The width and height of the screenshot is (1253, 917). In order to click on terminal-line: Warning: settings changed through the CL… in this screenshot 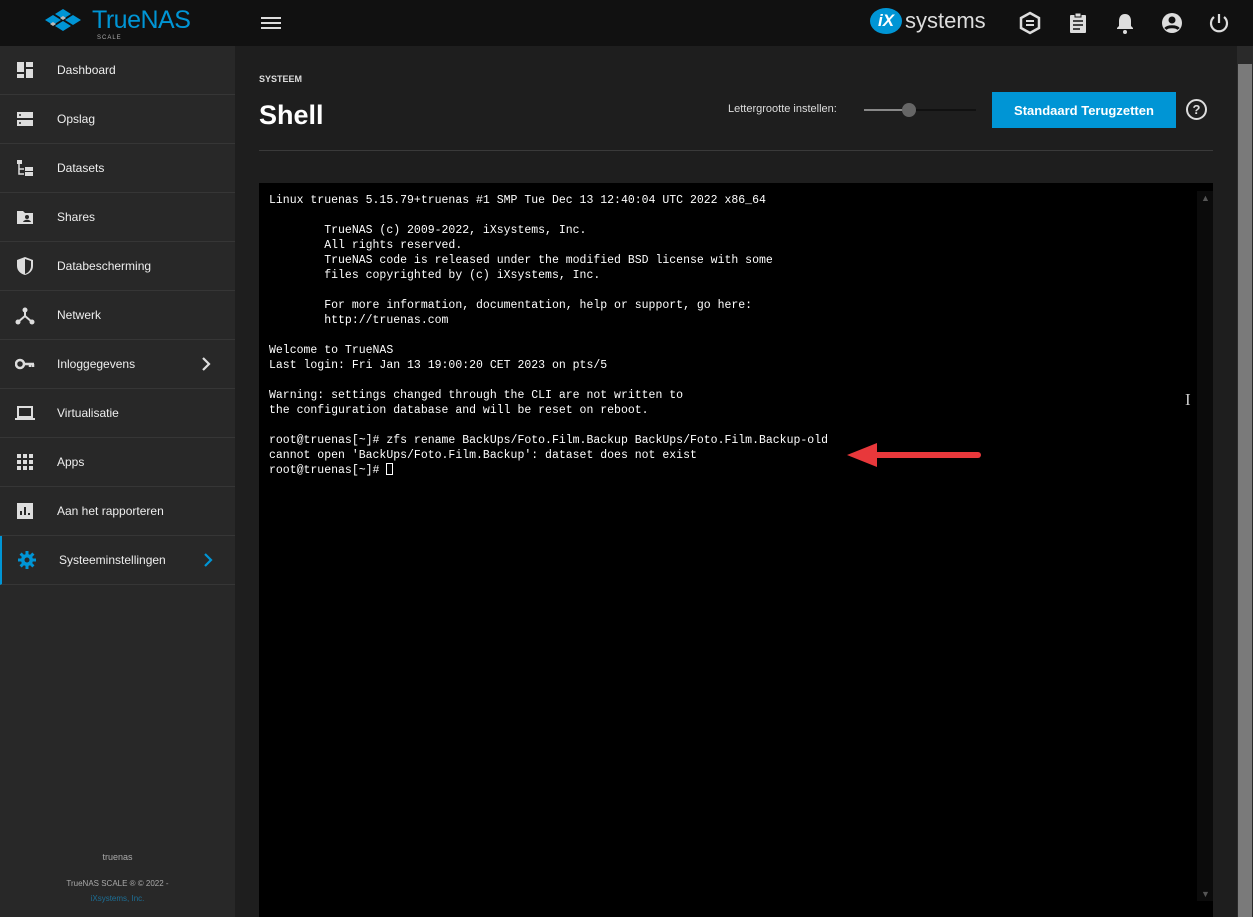, I will do `click(476, 395)`.